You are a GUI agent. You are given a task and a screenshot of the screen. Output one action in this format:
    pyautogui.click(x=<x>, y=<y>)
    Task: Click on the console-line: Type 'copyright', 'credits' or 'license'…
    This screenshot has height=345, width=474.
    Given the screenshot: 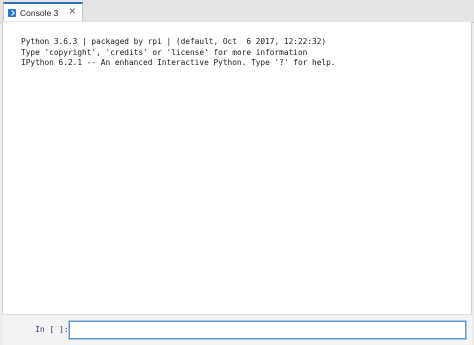 What is the action you would take?
    pyautogui.click(x=164, y=52)
    